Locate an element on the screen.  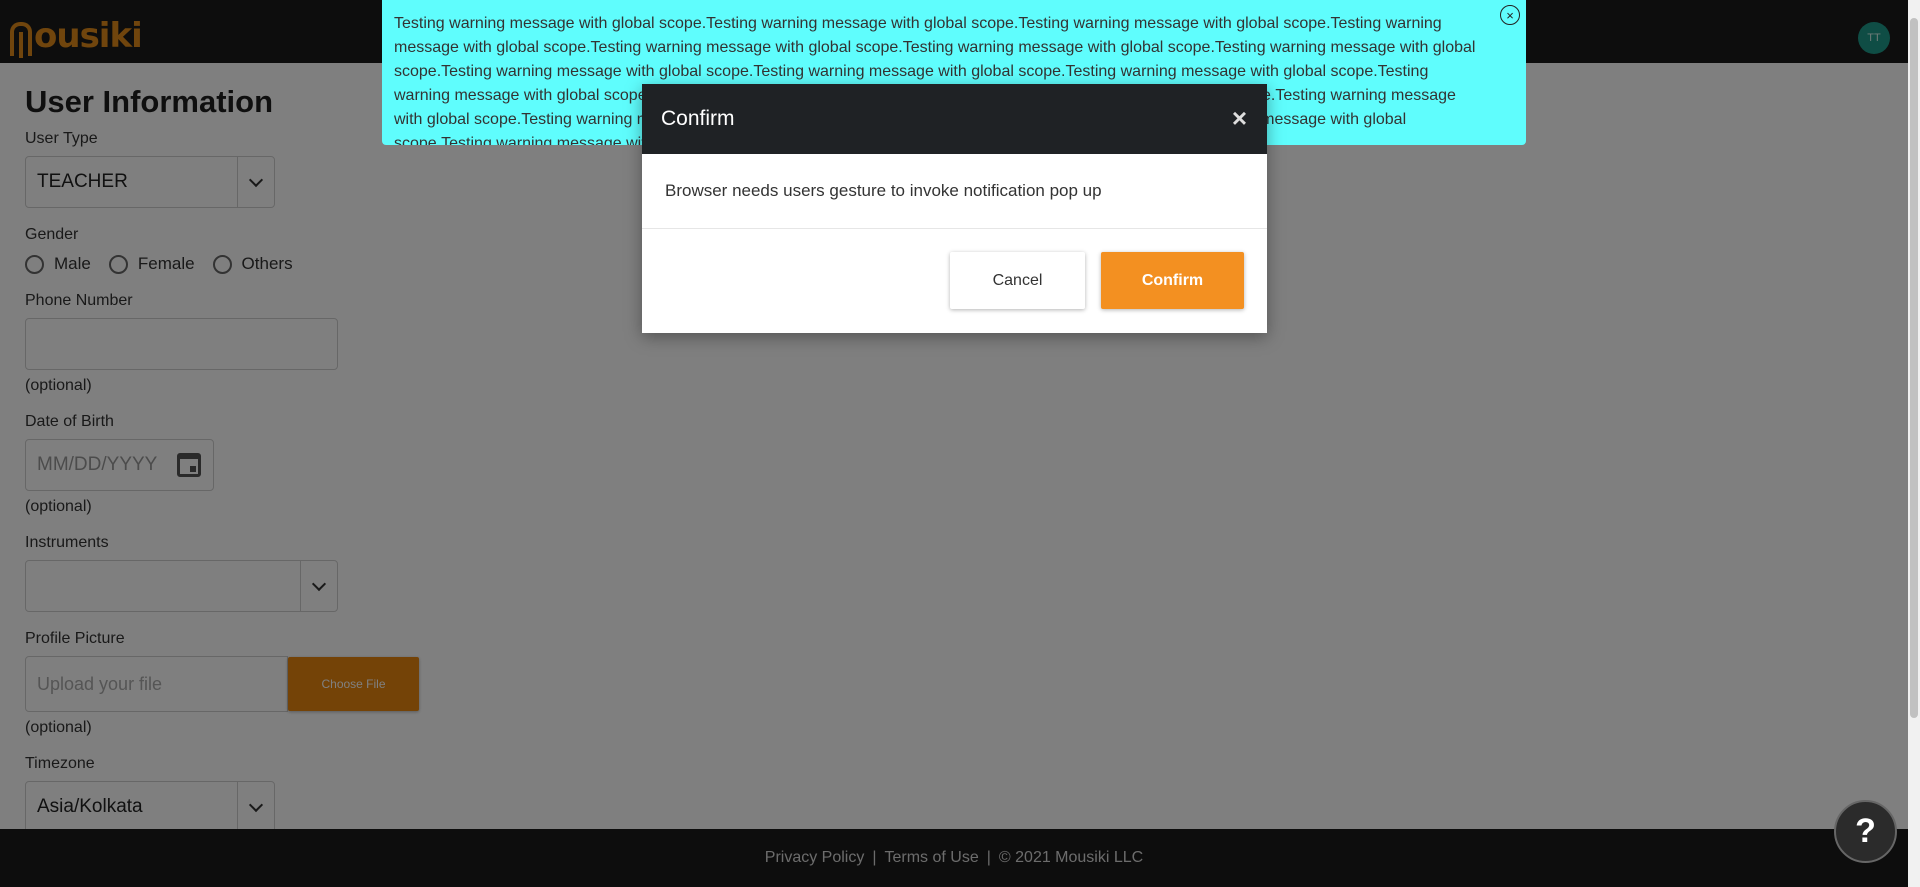
dialog-title: Confirm is located at coordinates (698, 118).